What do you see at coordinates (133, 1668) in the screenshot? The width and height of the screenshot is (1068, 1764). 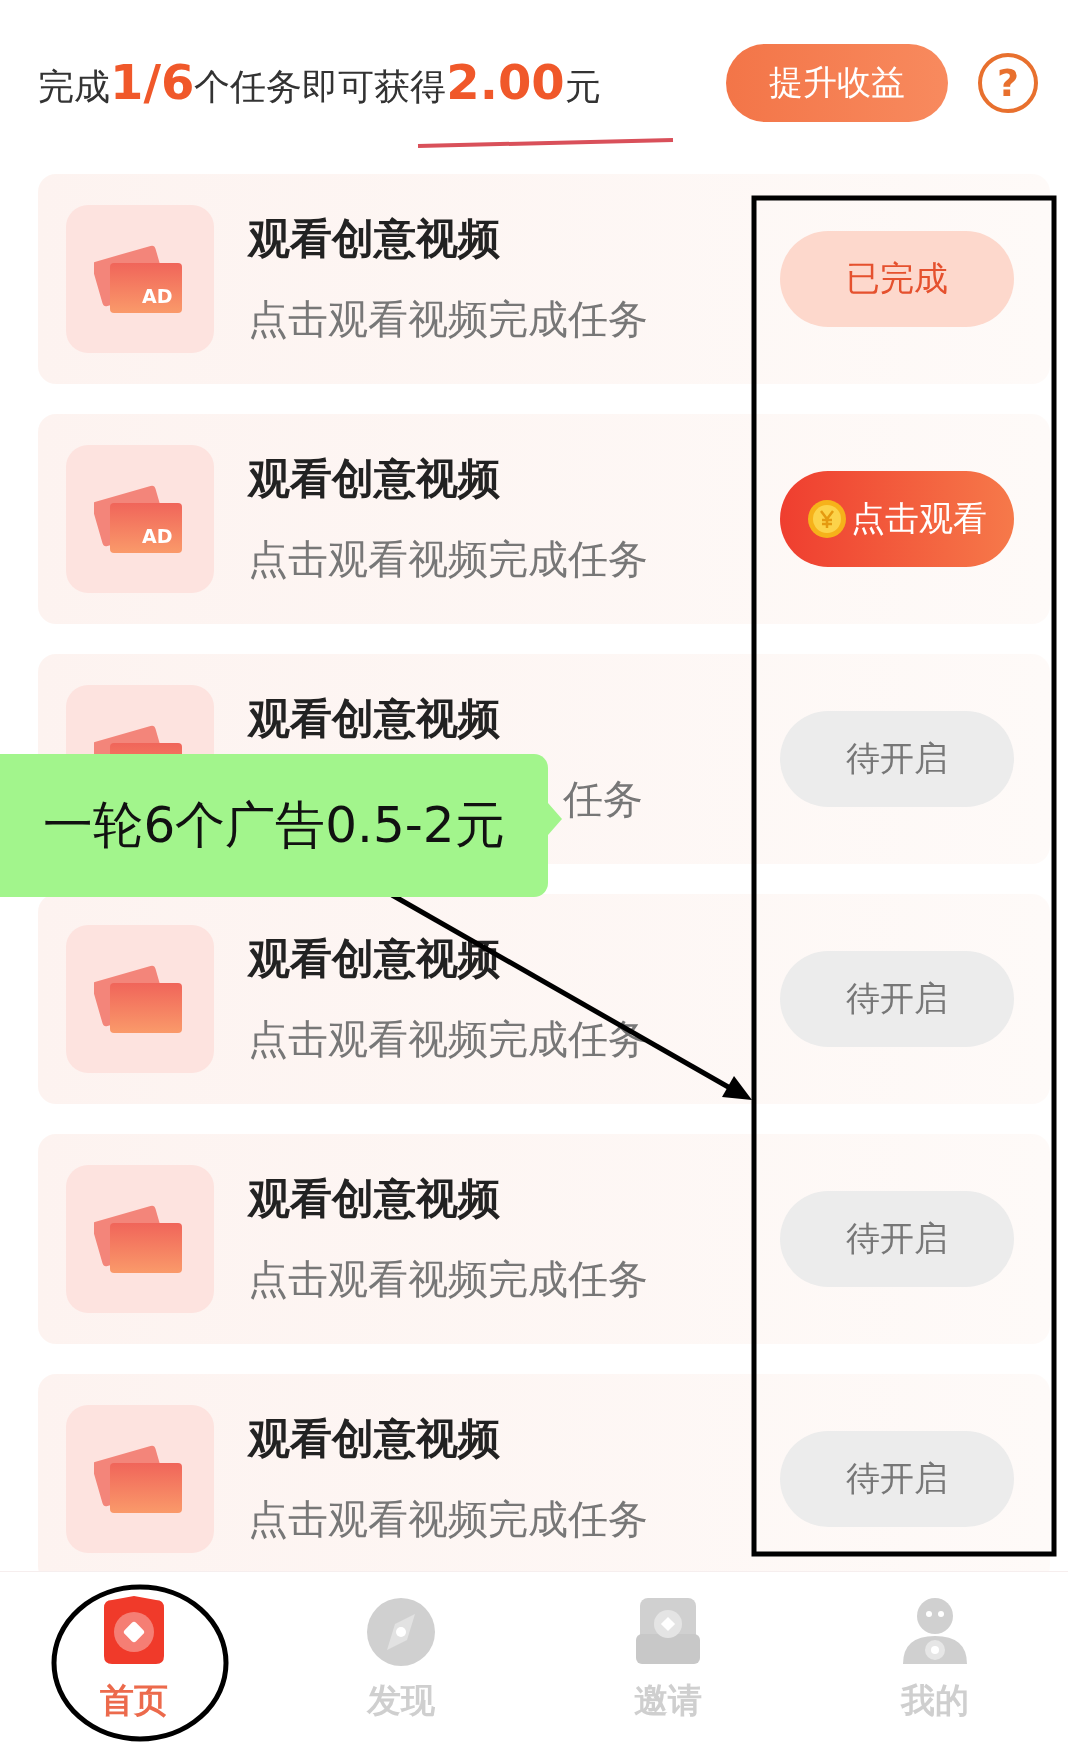 I see `tab-item: 首页` at bounding box center [133, 1668].